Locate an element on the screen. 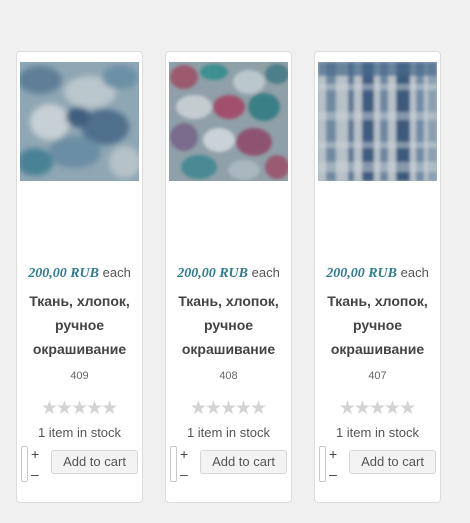 This screenshot has width=470, height=523. product-sku: 407 is located at coordinates (377, 376).